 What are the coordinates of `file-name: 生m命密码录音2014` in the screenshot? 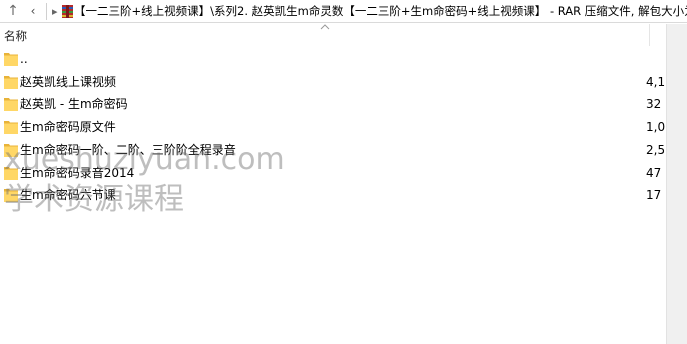 It's located at (77, 172).